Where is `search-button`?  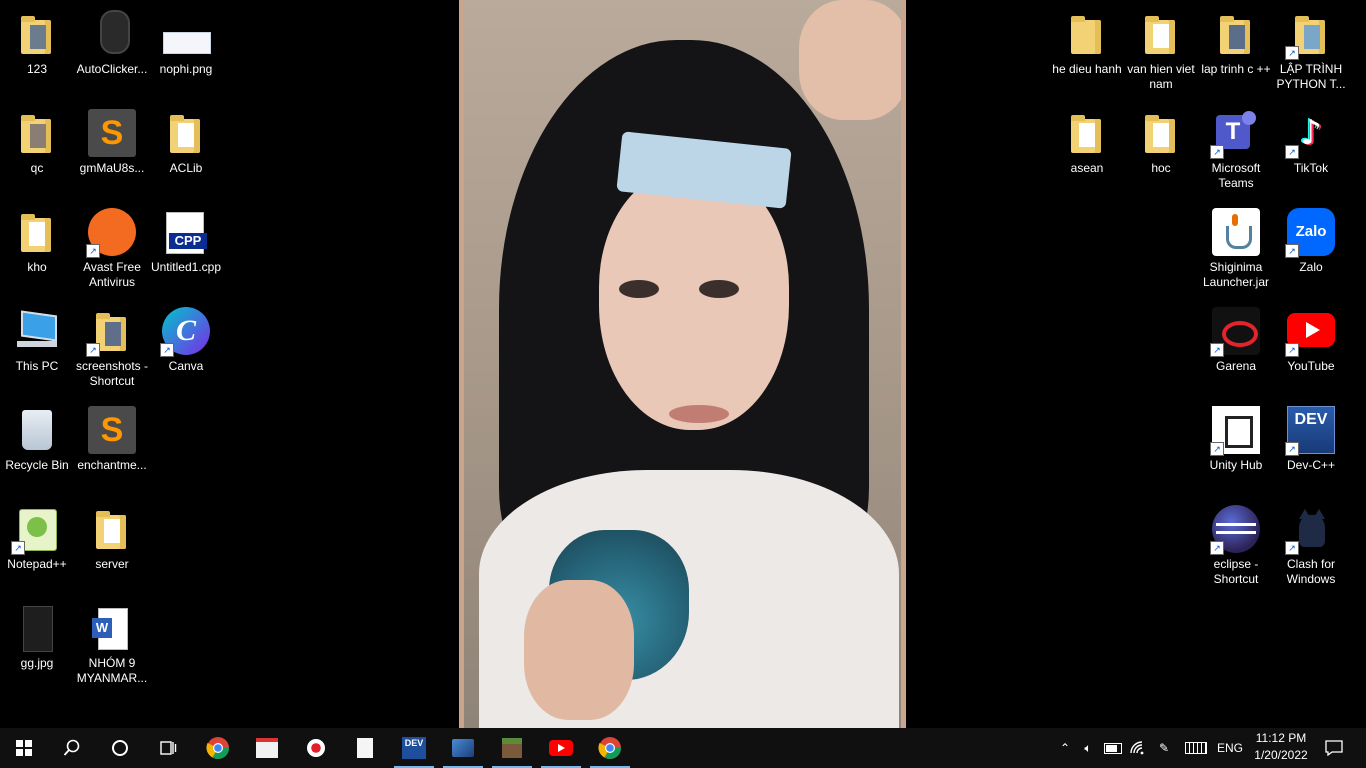 search-button is located at coordinates (72, 748).